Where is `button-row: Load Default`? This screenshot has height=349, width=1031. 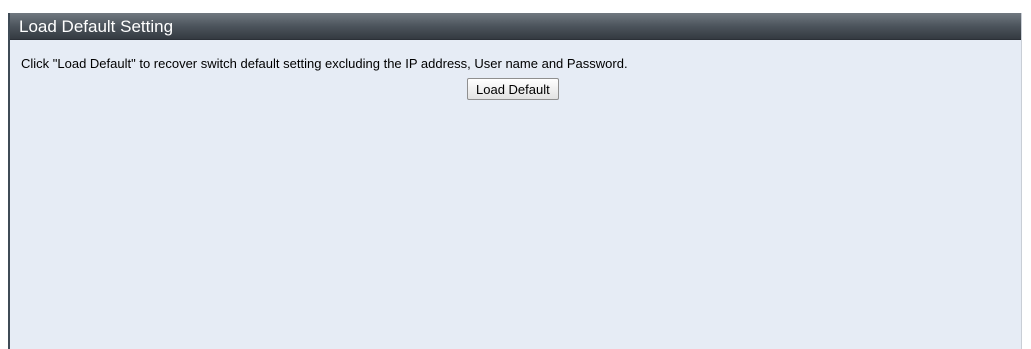
button-row: Load Default is located at coordinates (521, 89).